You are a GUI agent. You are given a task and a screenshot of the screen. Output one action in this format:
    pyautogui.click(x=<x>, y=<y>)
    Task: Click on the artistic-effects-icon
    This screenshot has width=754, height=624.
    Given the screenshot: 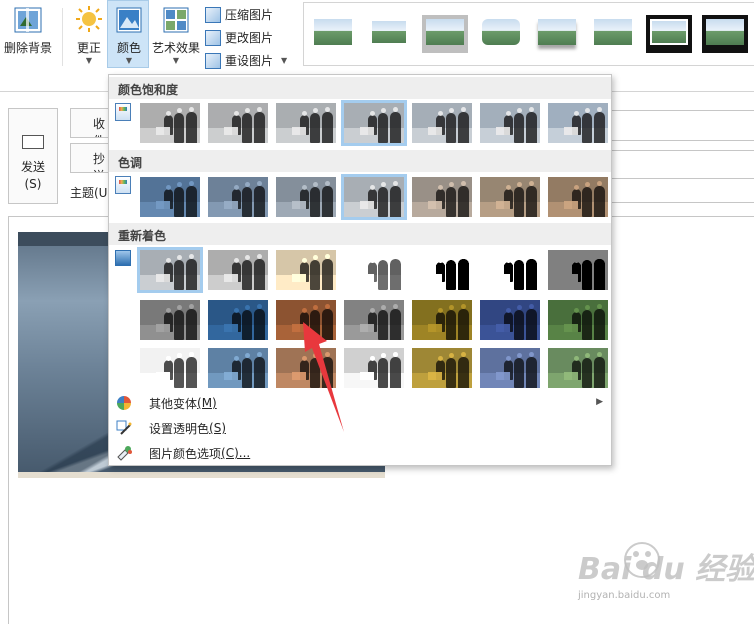 What is the action you would take?
    pyautogui.click(x=176, y=20)
    